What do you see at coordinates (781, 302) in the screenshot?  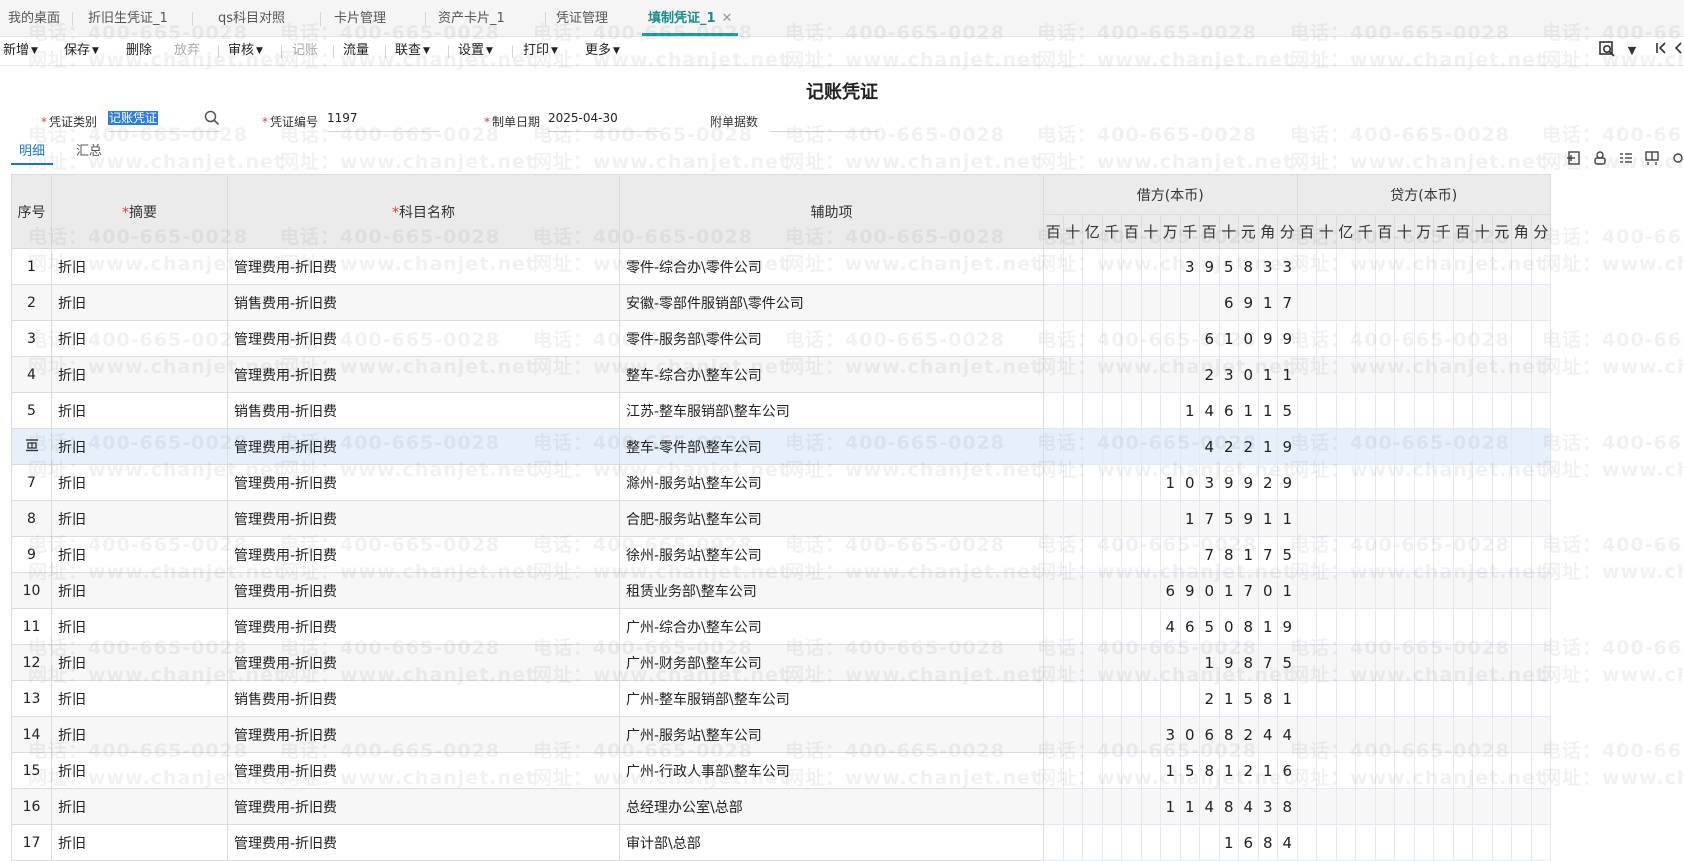 I see `table-row: 2 折旧 销售费用-折旧费 安徽-零部件服销部\零件公司 6 9 1 7` at bounding box center [781, 302].